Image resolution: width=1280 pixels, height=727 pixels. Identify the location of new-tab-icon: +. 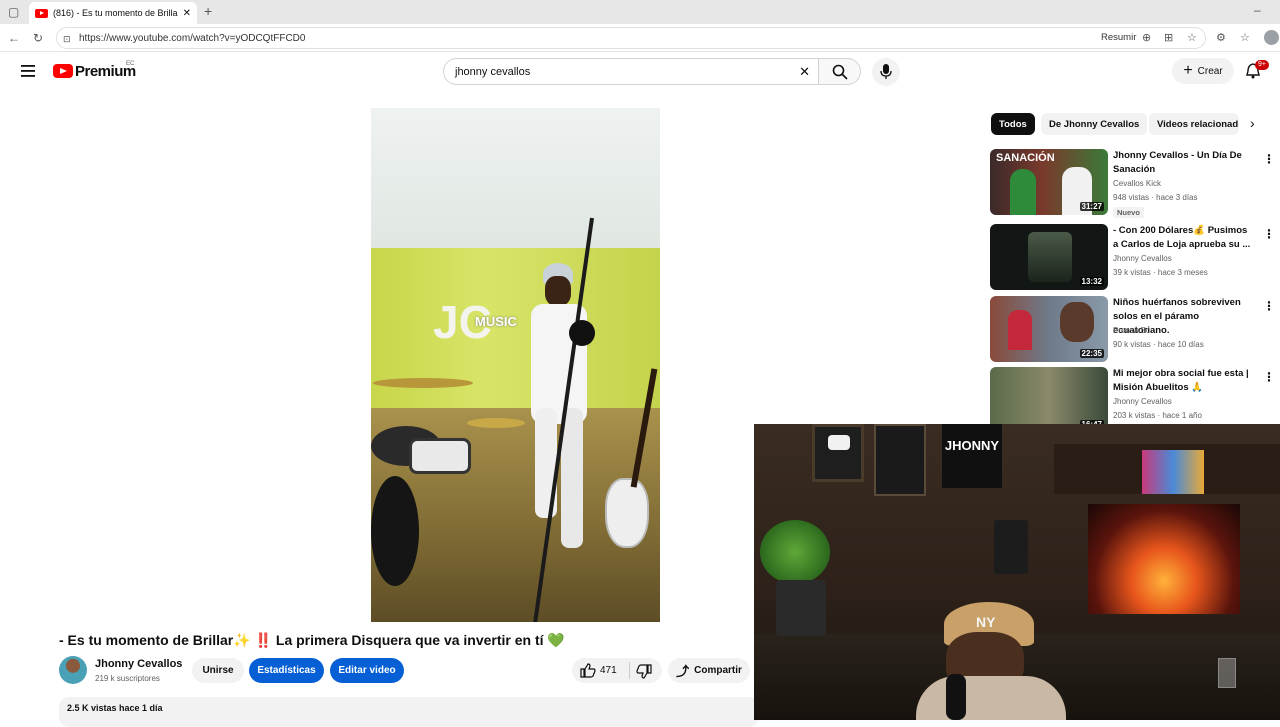
(208, 11).